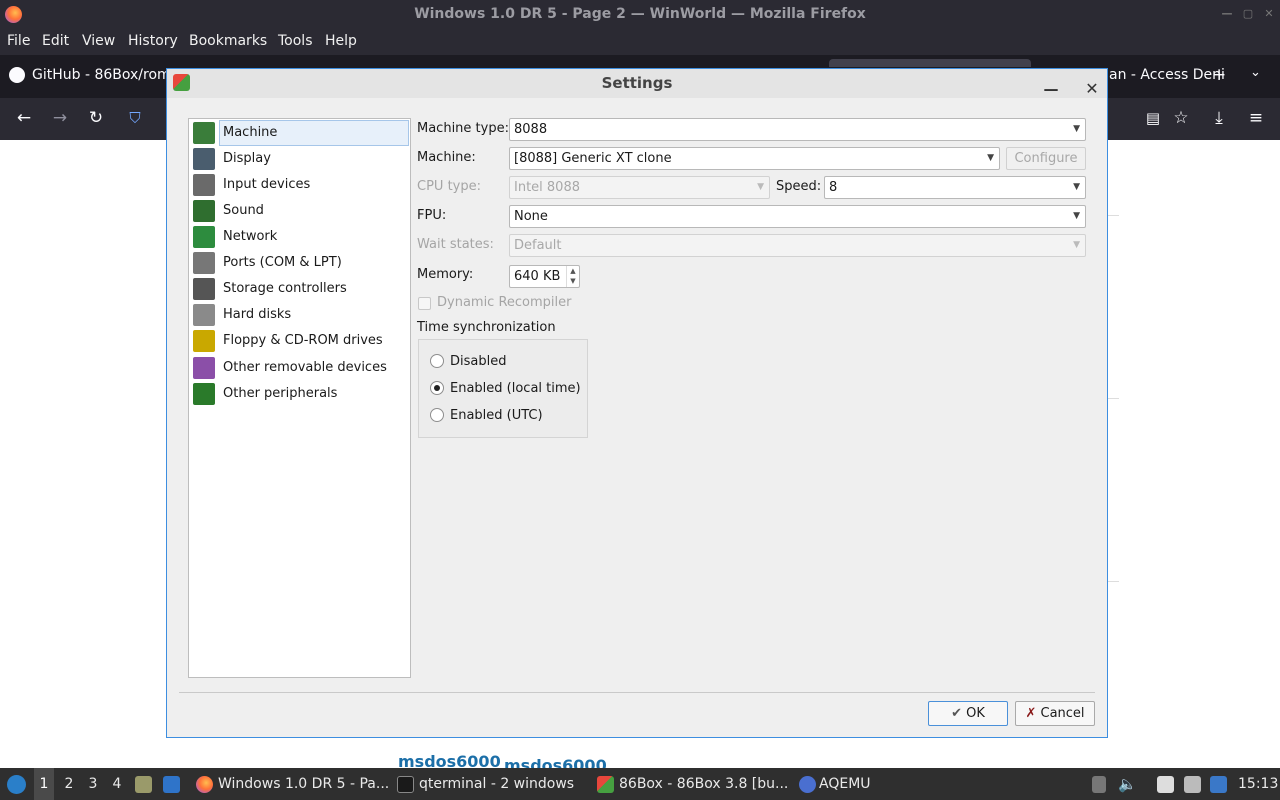  What do you see at coordinates (204, 394) in the screenshot?
I see `chip-icon` at bounding box center [204, 394].